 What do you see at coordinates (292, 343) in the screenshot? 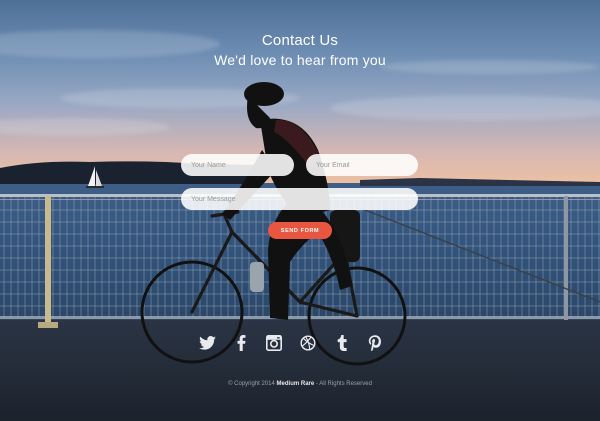
I see `social-links` at bounding box center [292, 343].